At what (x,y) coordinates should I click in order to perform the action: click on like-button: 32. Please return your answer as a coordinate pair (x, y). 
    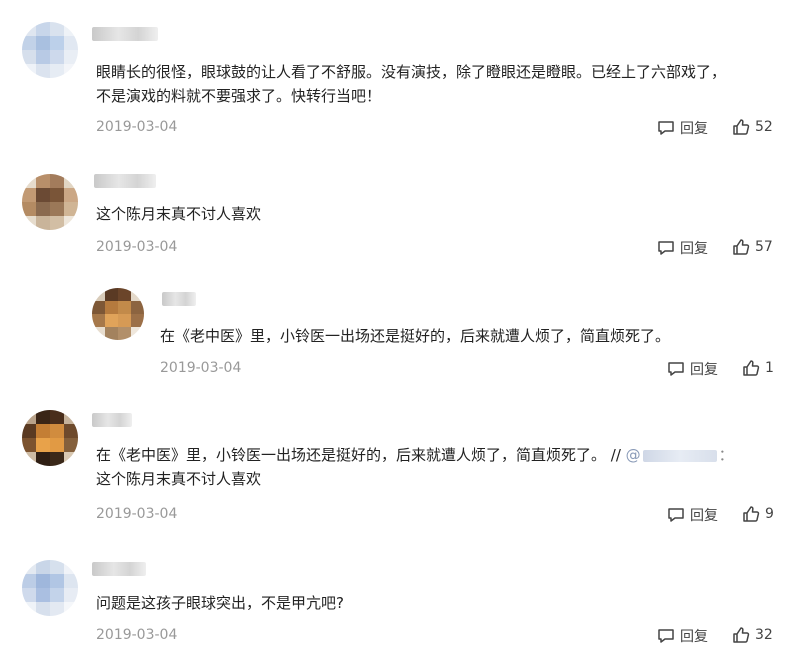
    Looking at the image, I should click on (752, 635).